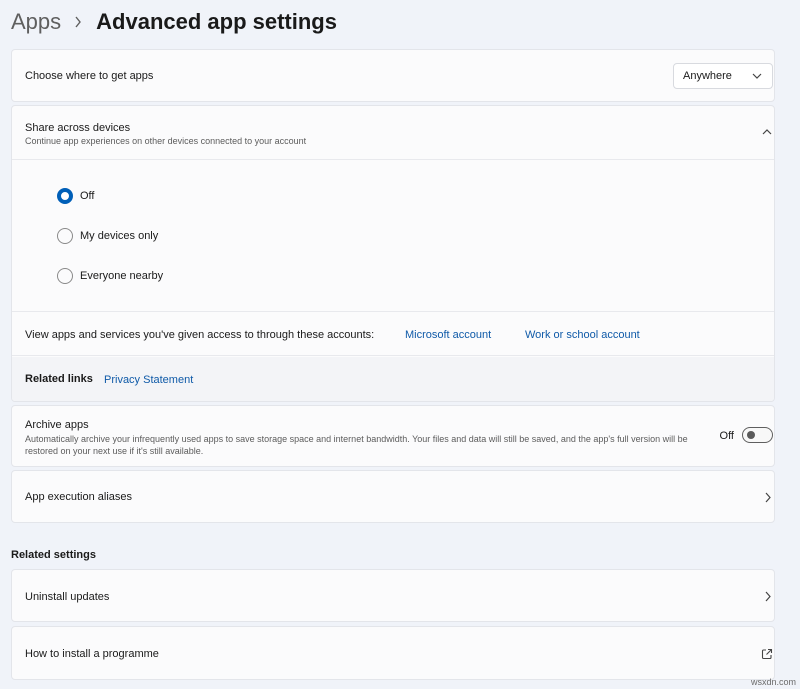 This screenshot has height=689, width=800. What do you see at coordinates (751, 435) in the screenshot?
I see `toggle-knob` at bounding box center [751, 435].